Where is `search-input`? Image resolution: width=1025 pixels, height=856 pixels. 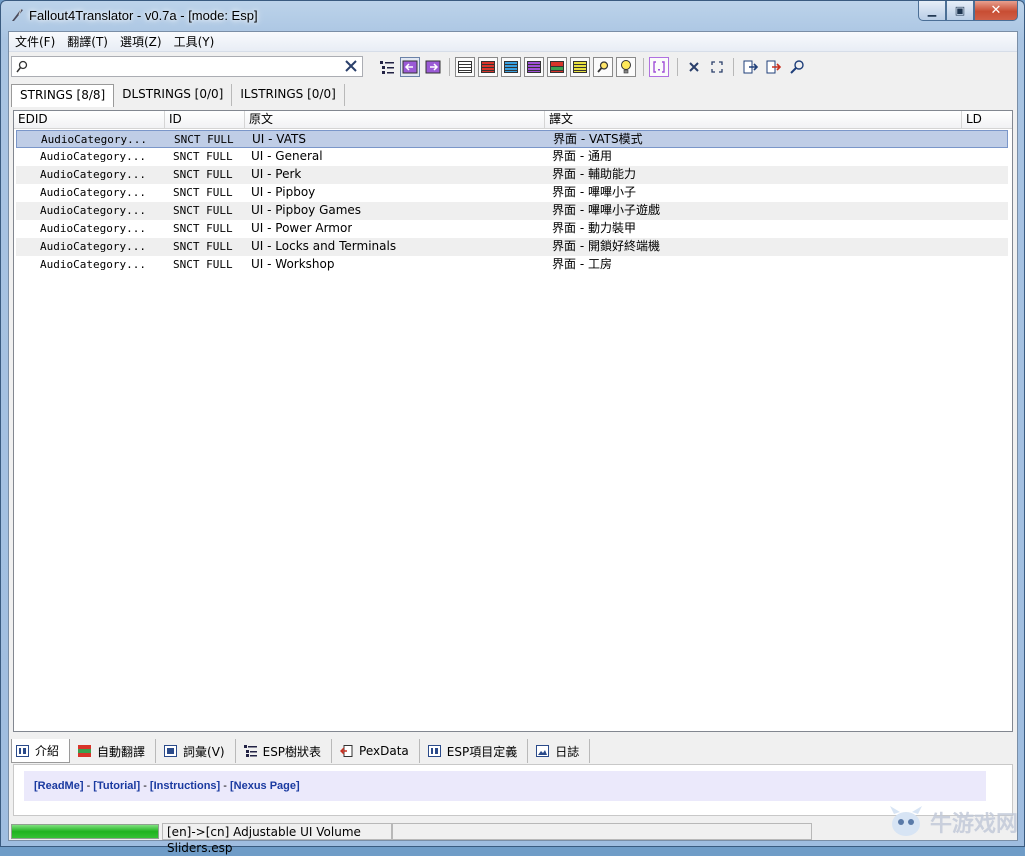 search-input is located at coordinates (182, 66).